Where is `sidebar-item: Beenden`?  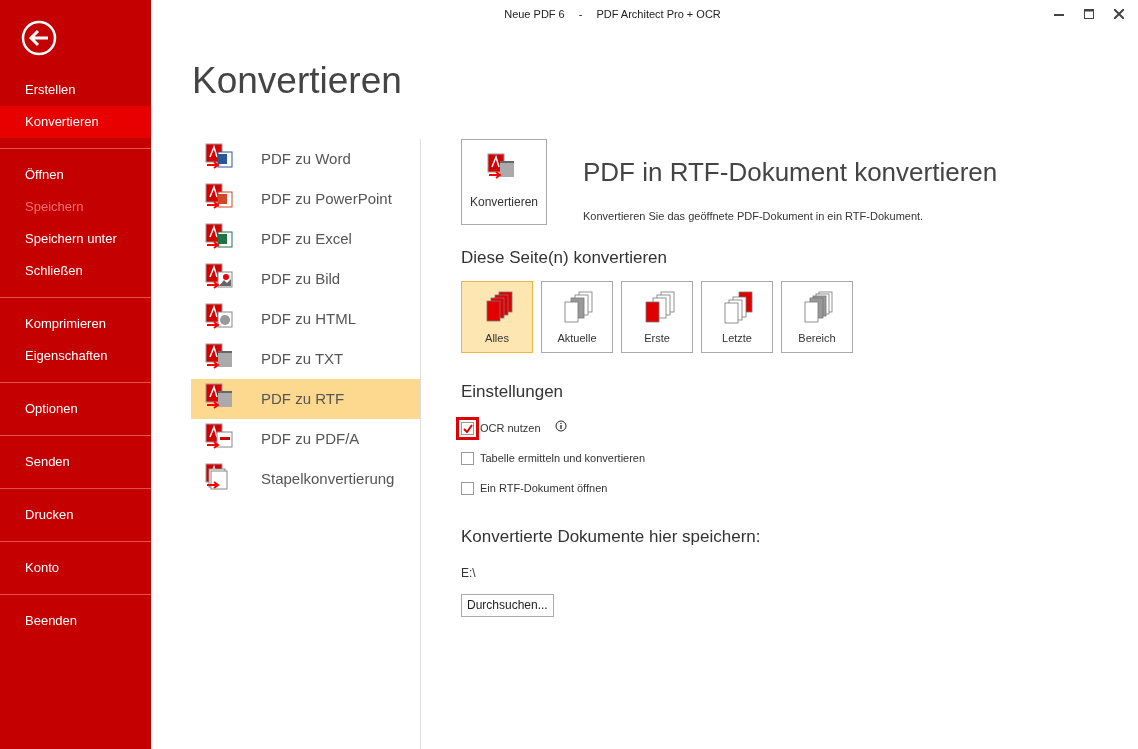 sidebar-item: Beenden is located at coordinates (75, 621).